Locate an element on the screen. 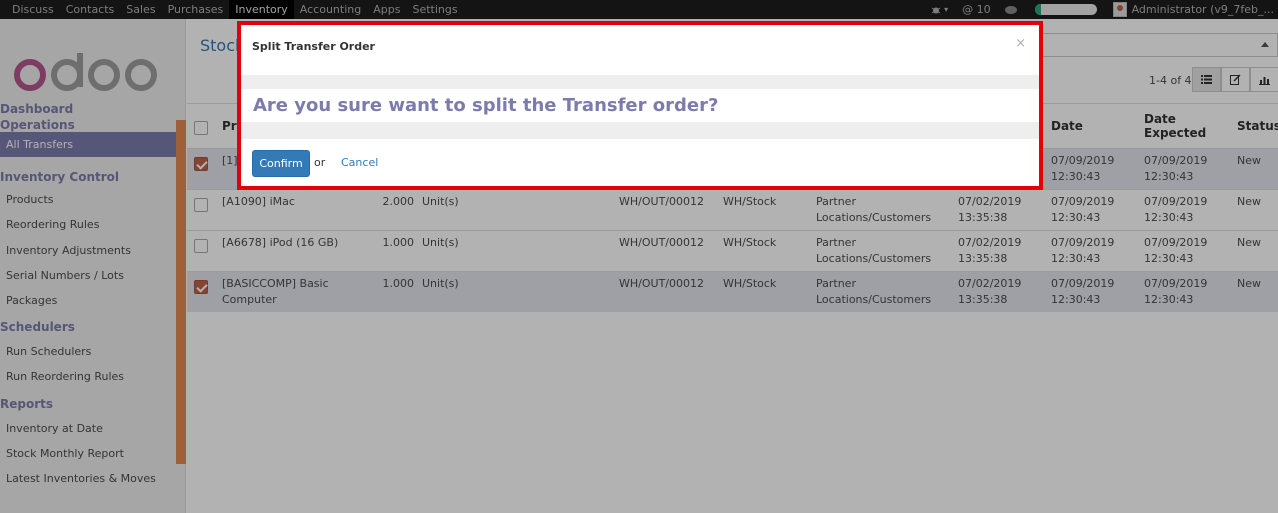  cancel-link: Cancel is located at coordinates (359, 162).